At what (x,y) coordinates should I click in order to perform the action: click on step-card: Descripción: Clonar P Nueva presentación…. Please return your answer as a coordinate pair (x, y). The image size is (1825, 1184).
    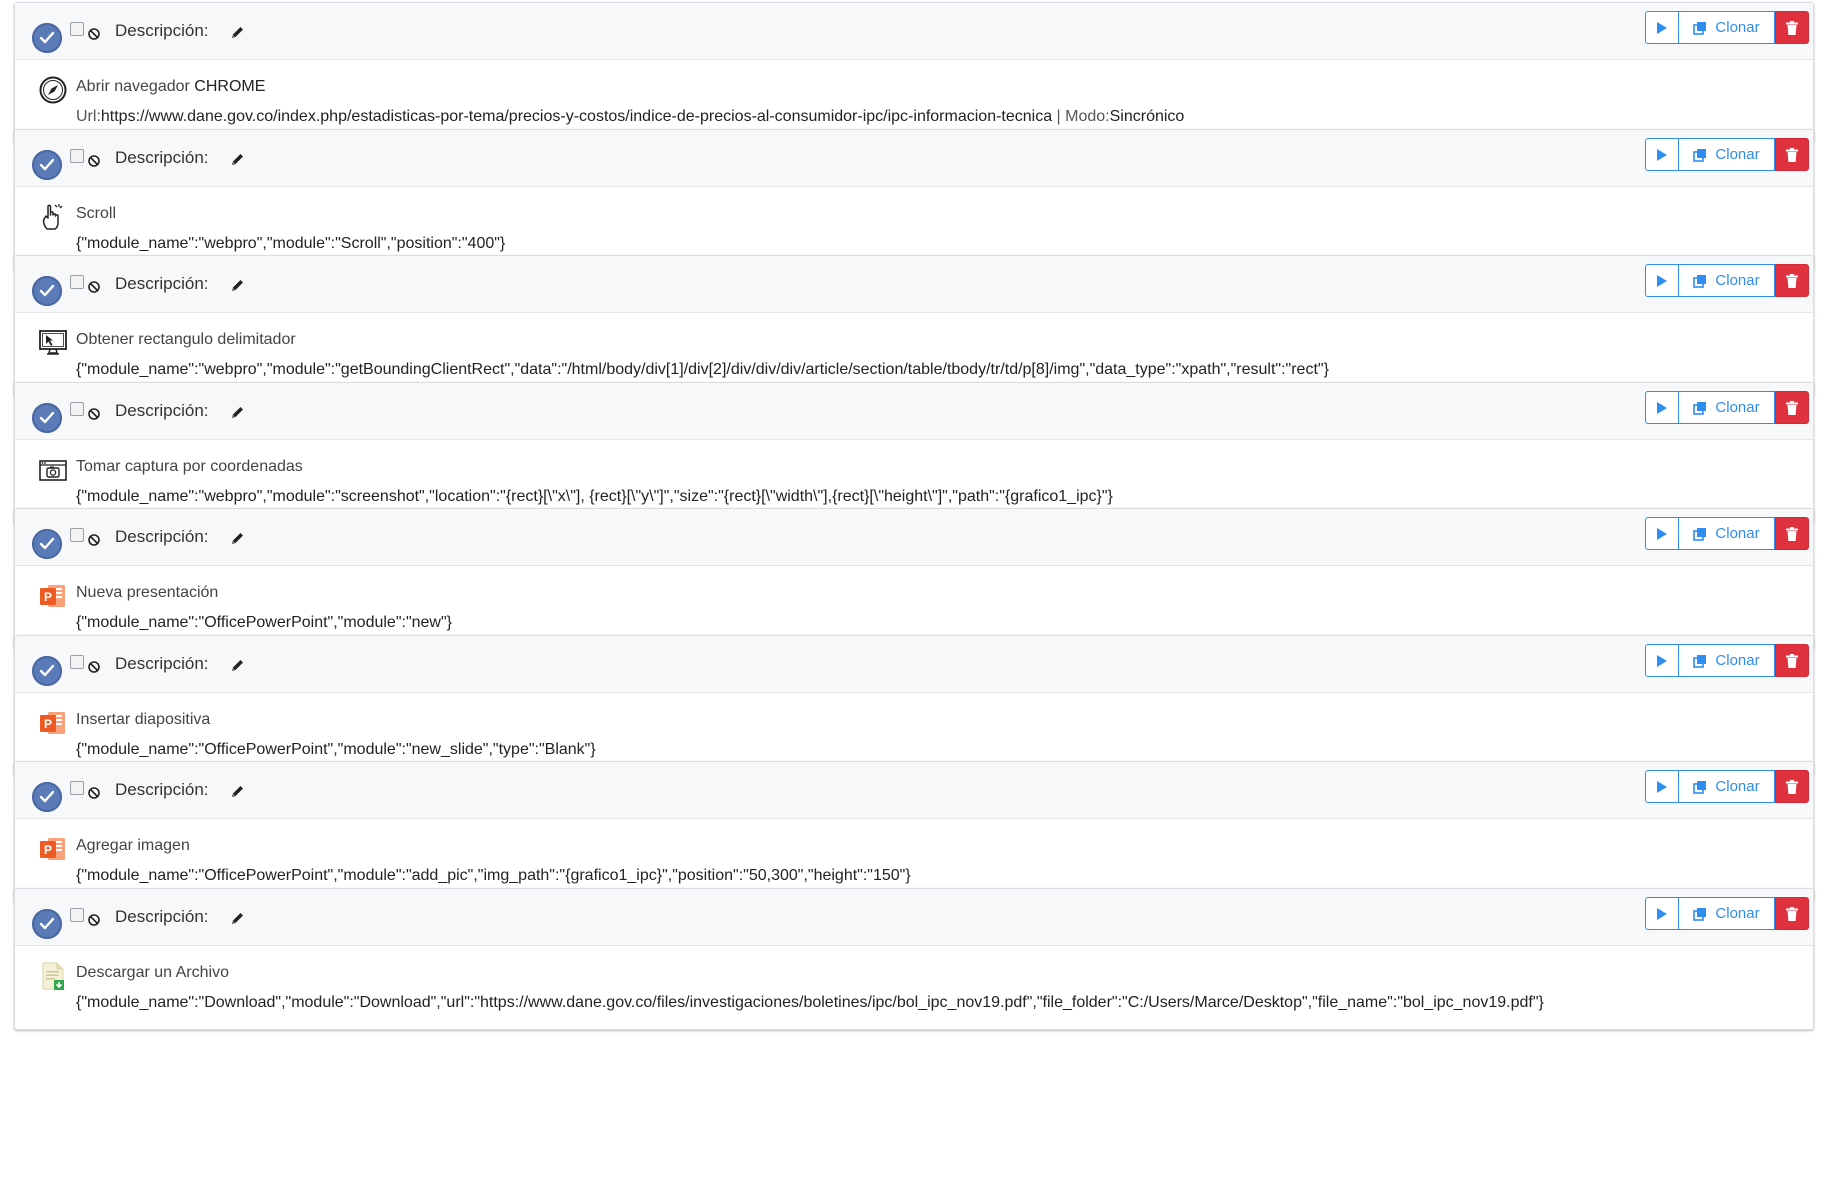
    Looking at the image, I should click on (914, 579).